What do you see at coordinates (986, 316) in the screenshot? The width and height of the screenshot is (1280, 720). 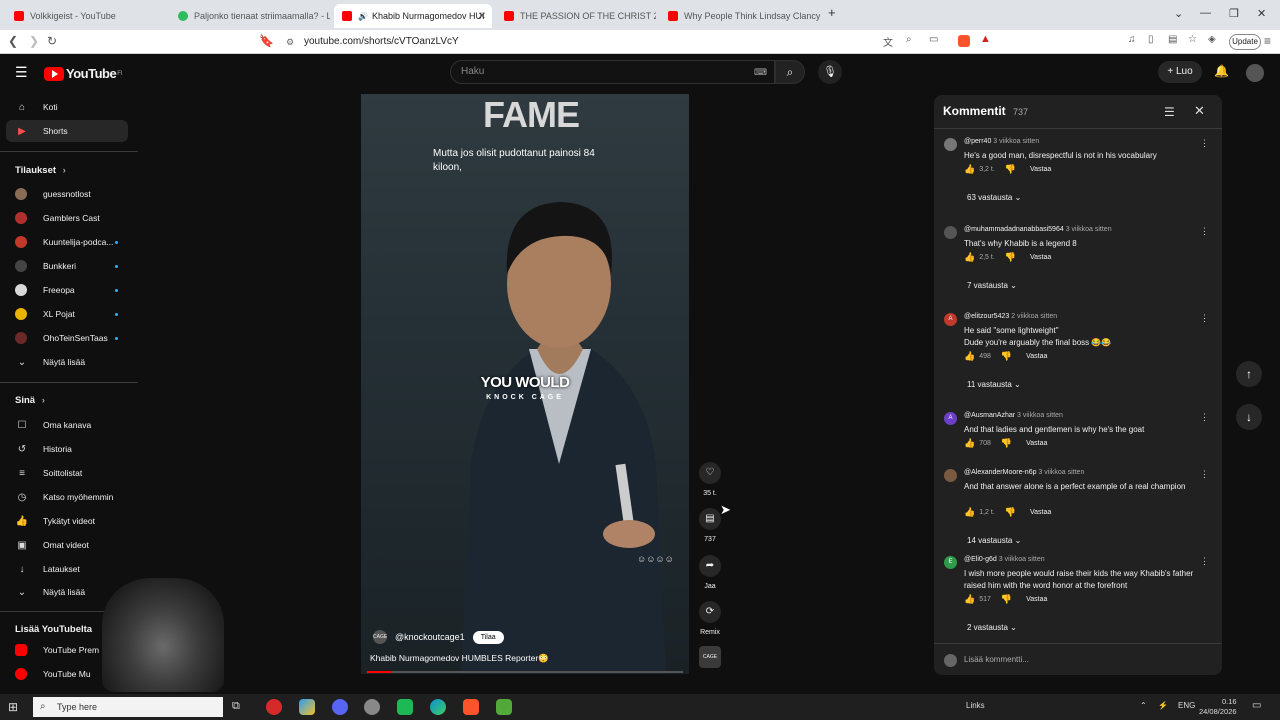 I see `comment-username: @elitzour5423` at bounding box center [986, 316].